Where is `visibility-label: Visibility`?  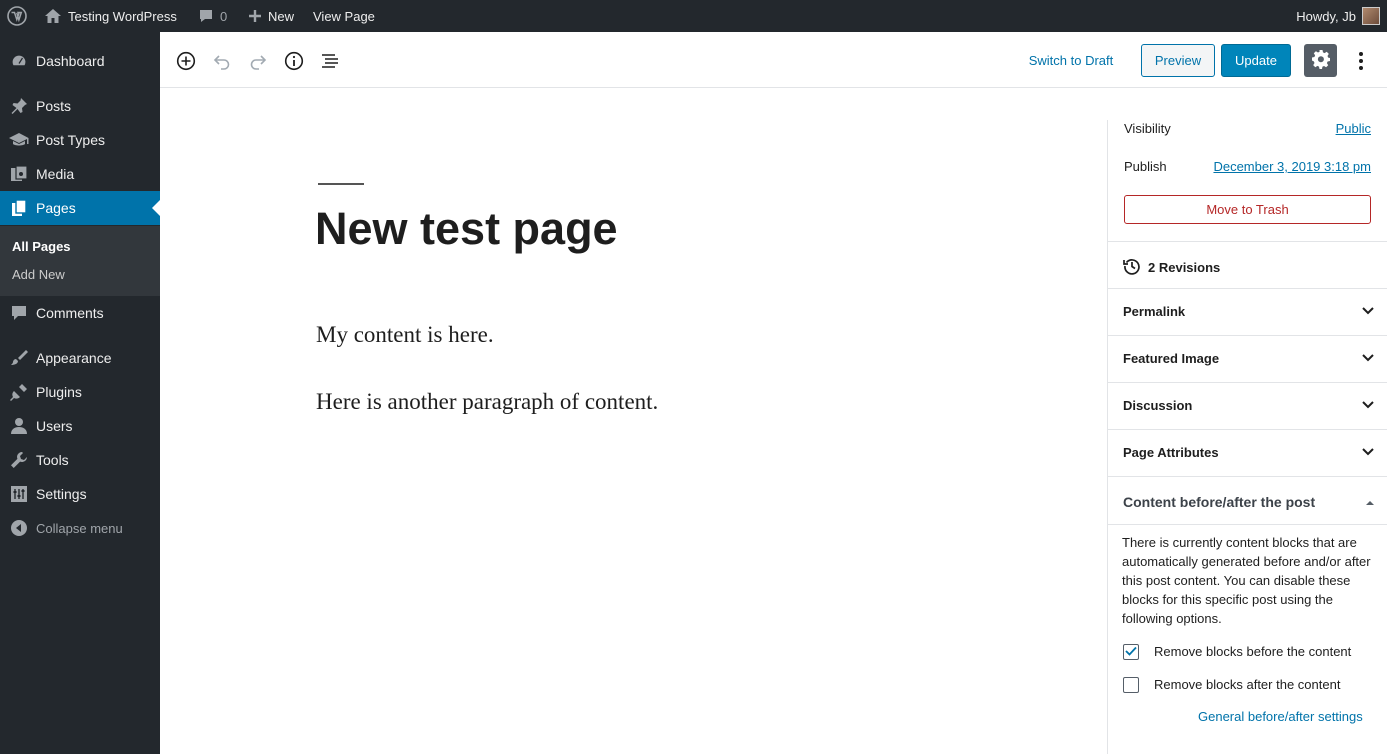 visibility-label: Visibility is located at coordinates (1147, 128).